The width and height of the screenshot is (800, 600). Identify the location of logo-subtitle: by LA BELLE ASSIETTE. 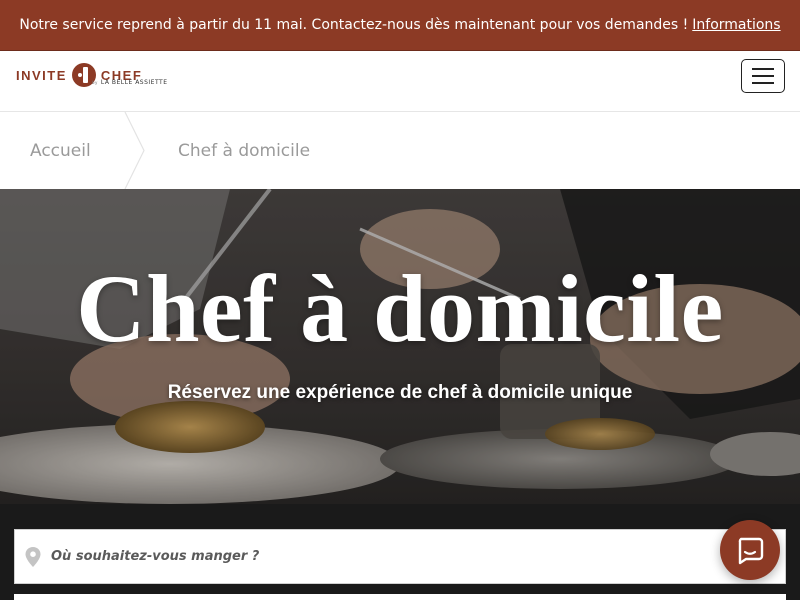
(130, 82).